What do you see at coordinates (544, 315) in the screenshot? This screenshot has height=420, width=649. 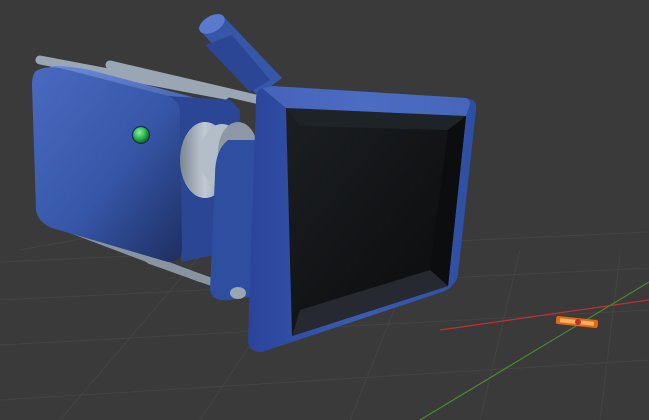 I see `x-axis-line` at bounding box center [544, 315].